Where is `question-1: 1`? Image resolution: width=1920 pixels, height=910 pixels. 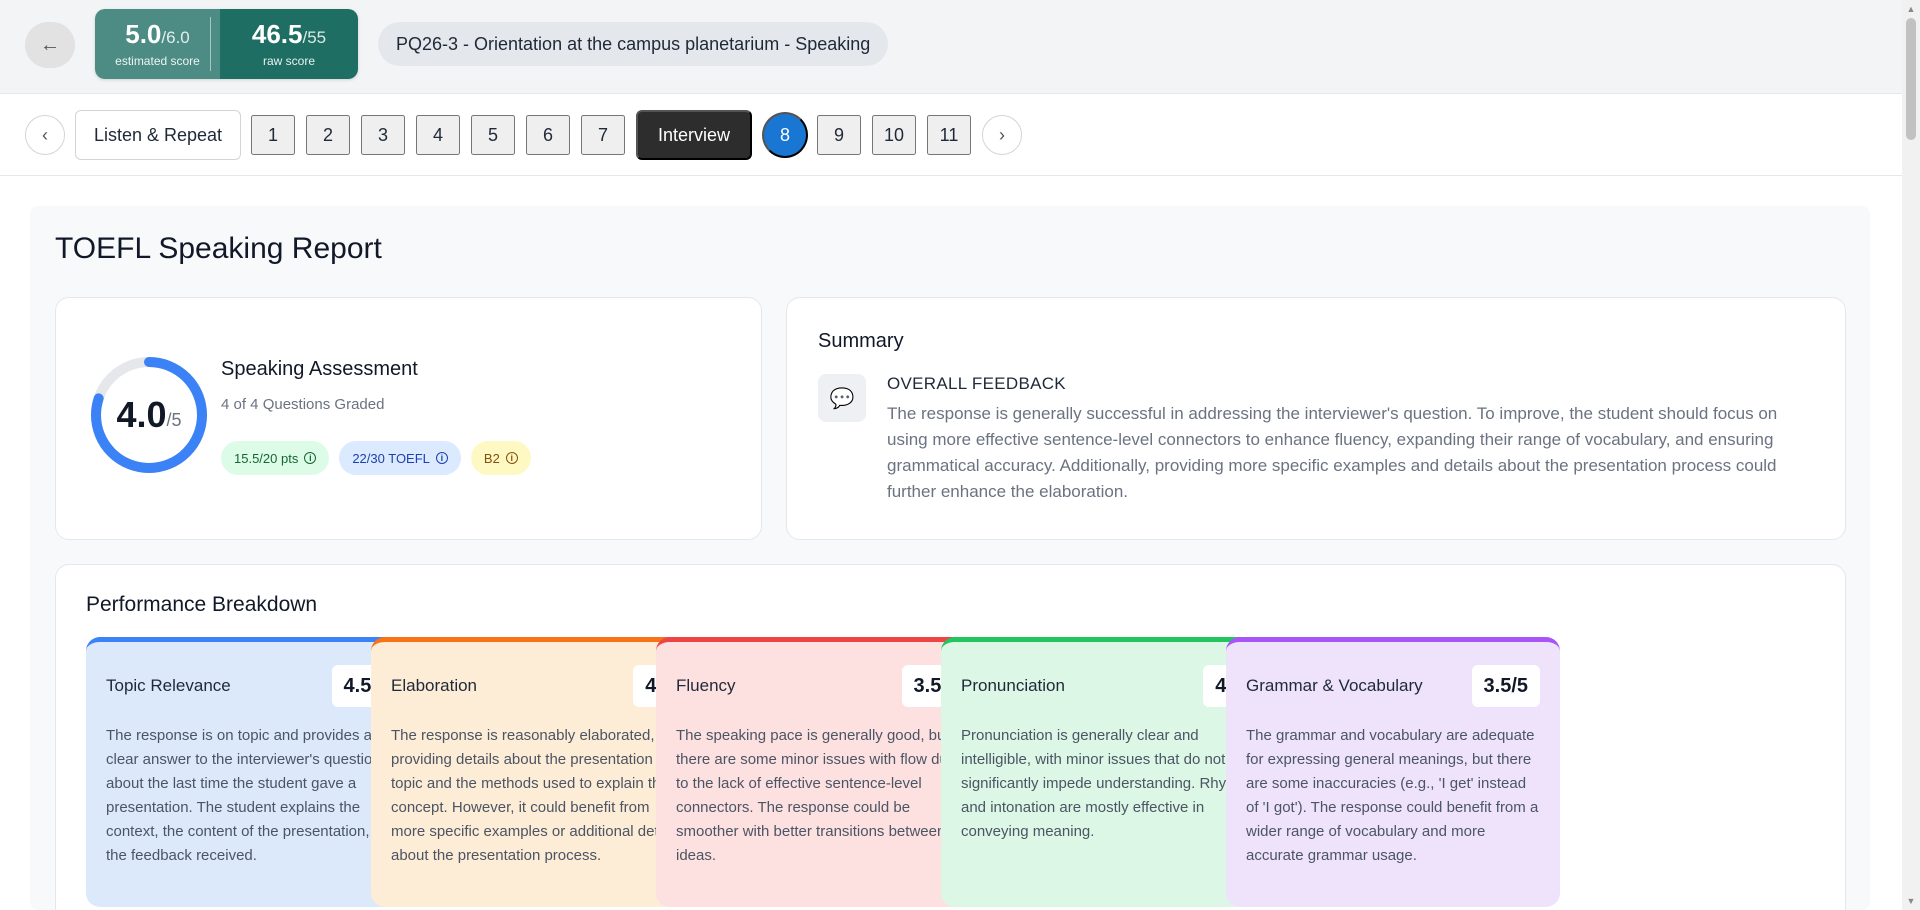 question-1: 1 is located at coordinates (273, 135).